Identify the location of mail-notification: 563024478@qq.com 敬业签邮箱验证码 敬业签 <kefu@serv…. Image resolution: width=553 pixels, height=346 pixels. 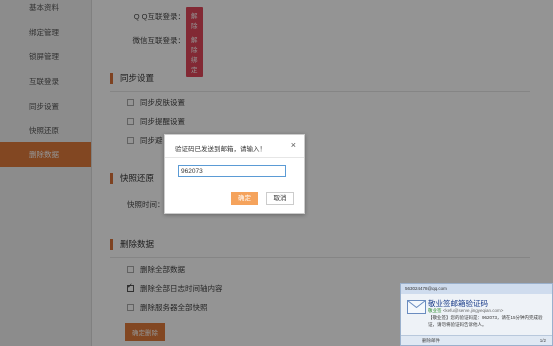
(476, 314).